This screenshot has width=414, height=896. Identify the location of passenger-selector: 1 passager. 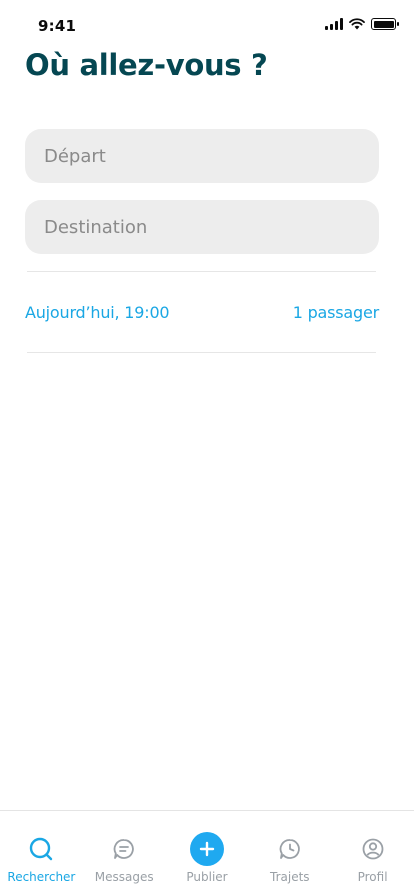
(336, 312).